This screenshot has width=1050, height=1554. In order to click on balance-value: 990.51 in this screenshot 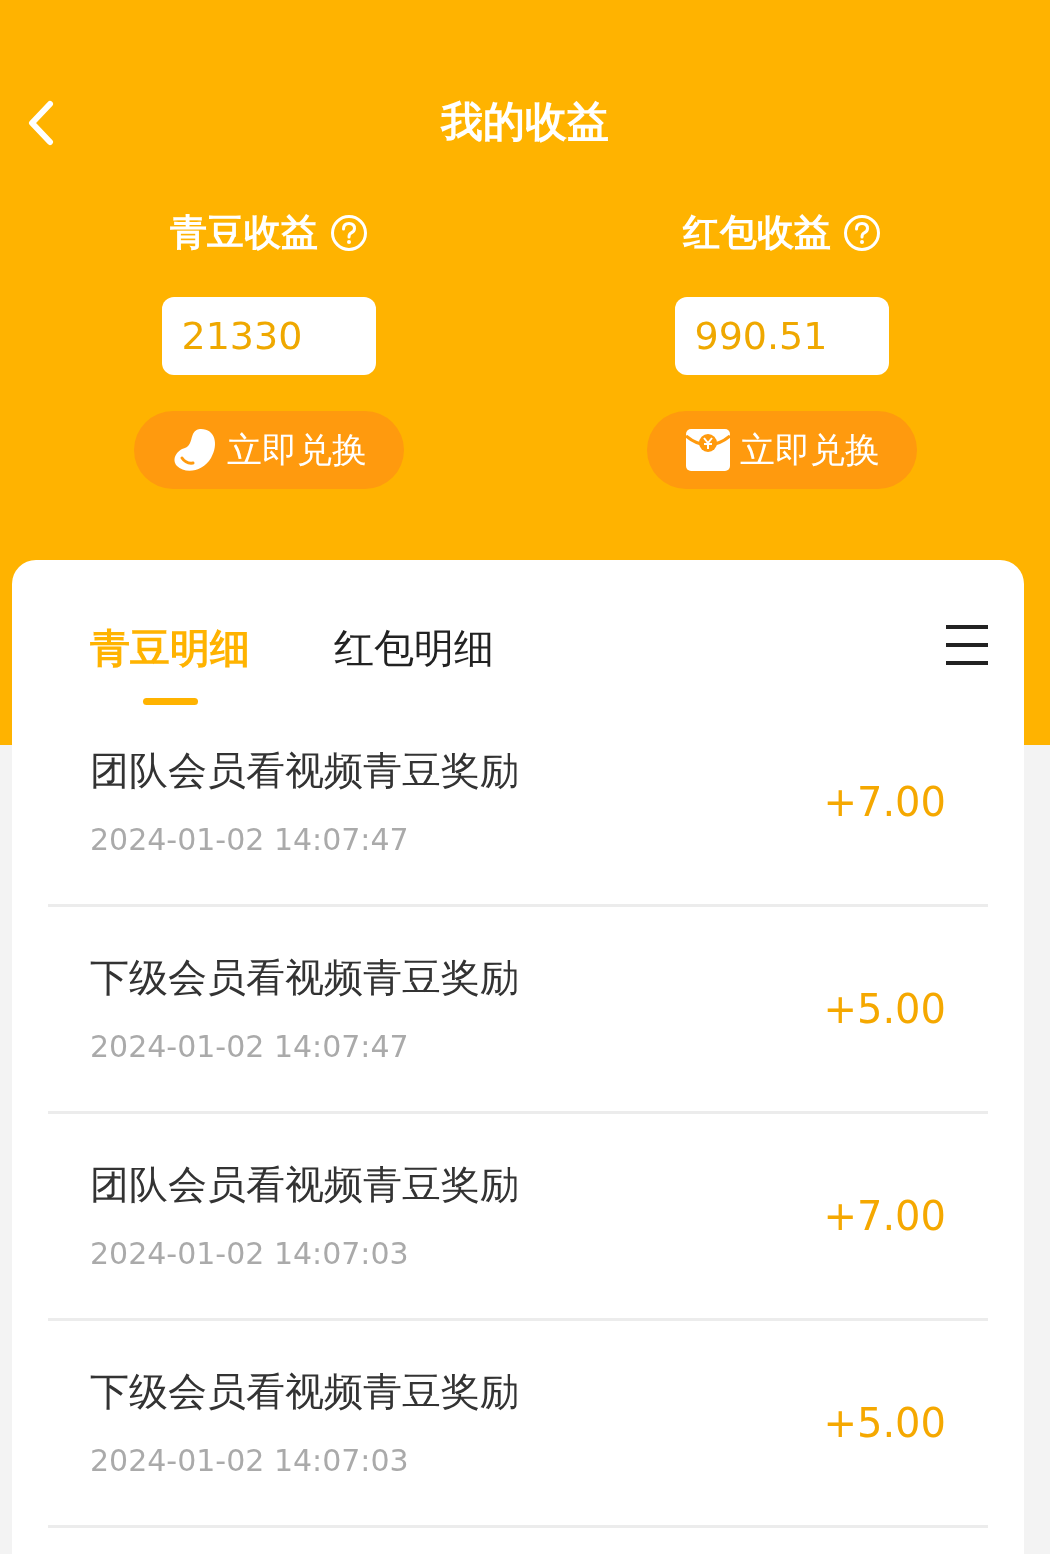, I will do `click(781, 336)`.